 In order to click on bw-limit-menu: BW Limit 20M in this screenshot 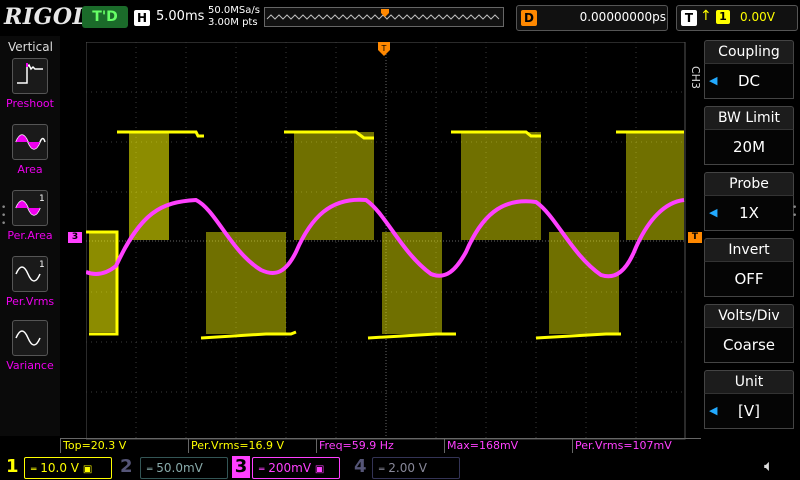, I will do `click(749, 135)`.